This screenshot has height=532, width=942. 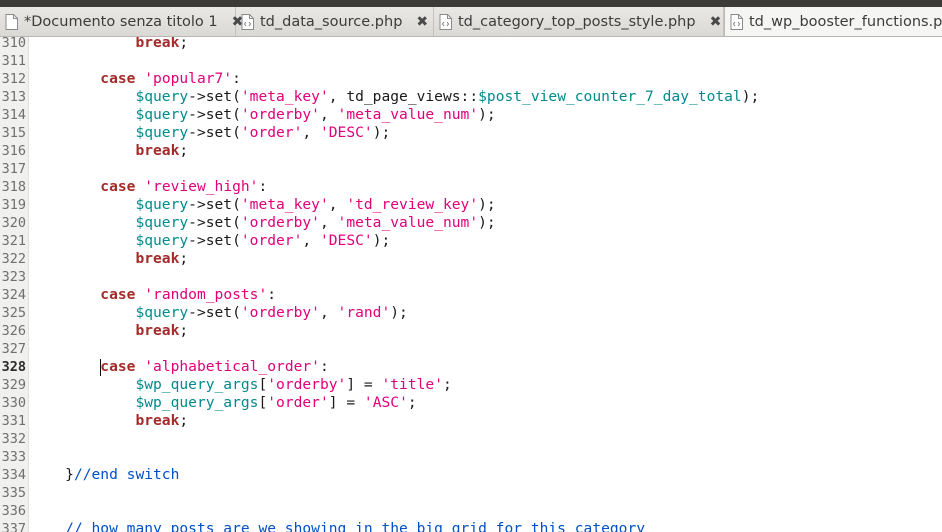 I want to click on code-line: 315 $query->set('order', 'DESC');, so click(x=471, y=133).